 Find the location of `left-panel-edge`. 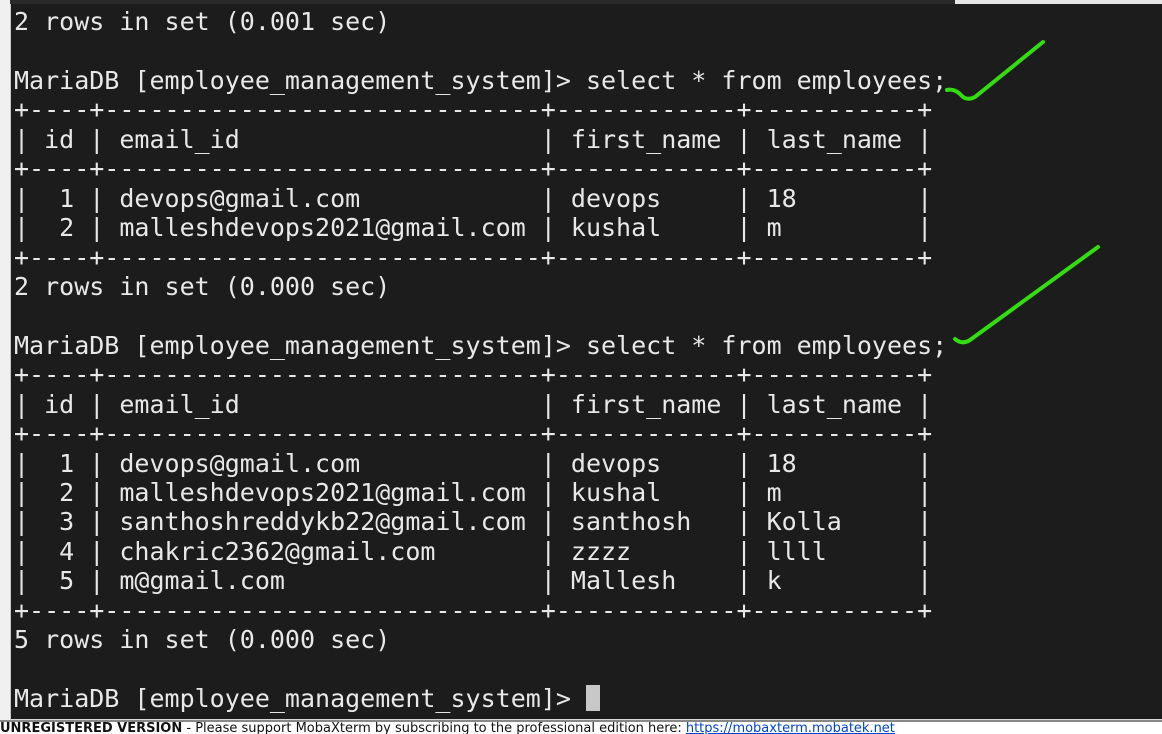

left-panel-edge is located at coordinates (5, 360).